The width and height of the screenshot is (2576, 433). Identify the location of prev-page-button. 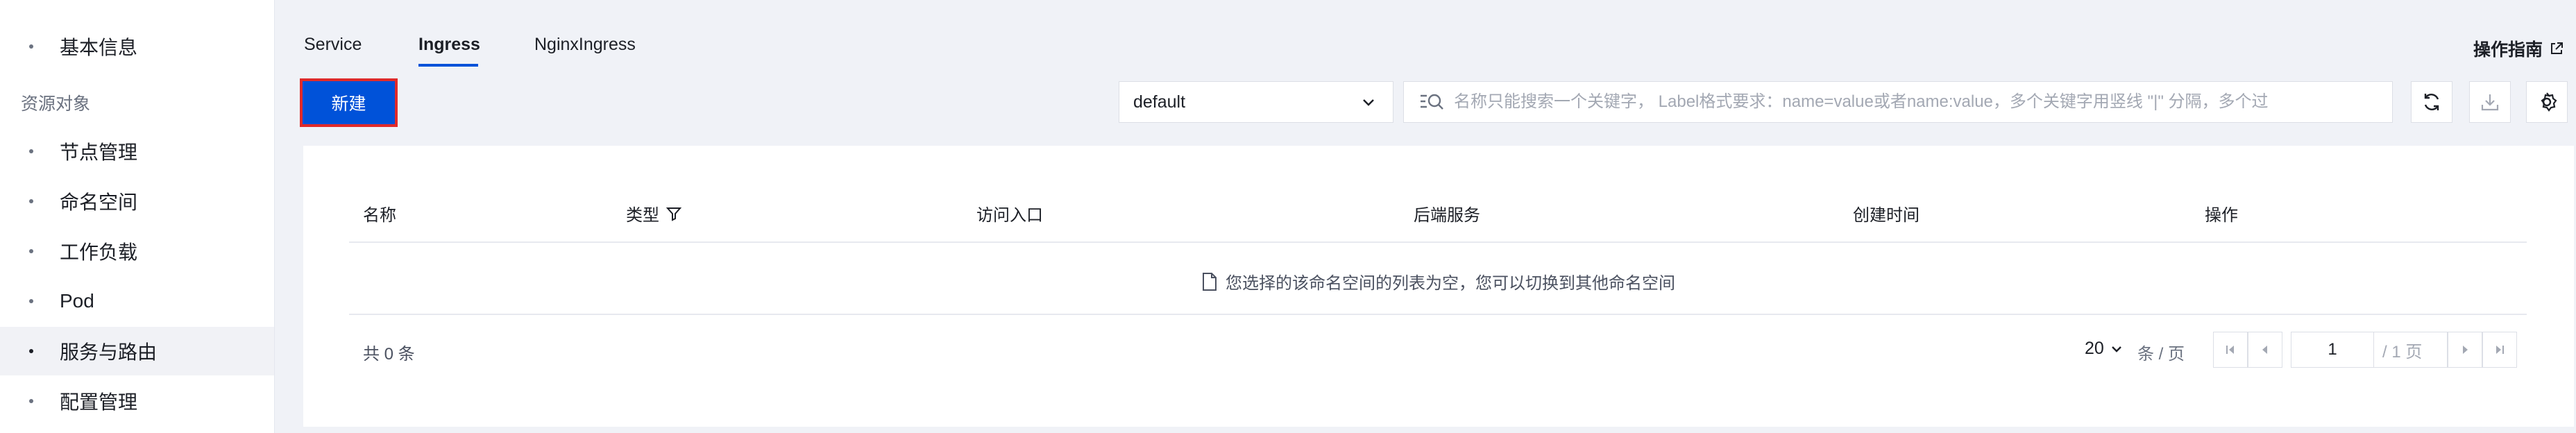
(2265, 350).